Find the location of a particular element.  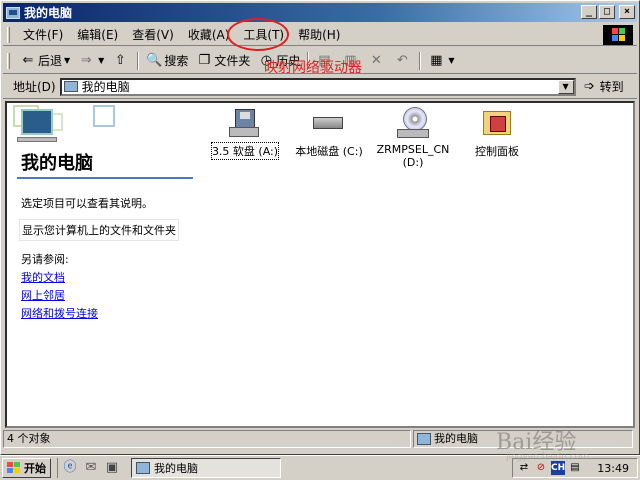

drive-a-label: 3.5 软盘 (A:) is located at coordinates (245, 151).